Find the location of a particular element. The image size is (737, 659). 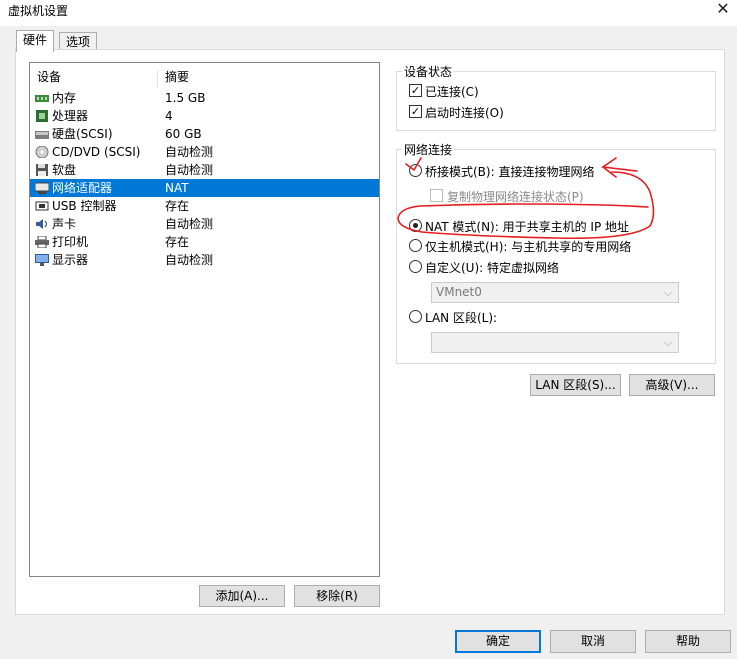

annotation-curve-loop is located at coordinates (526, 205).